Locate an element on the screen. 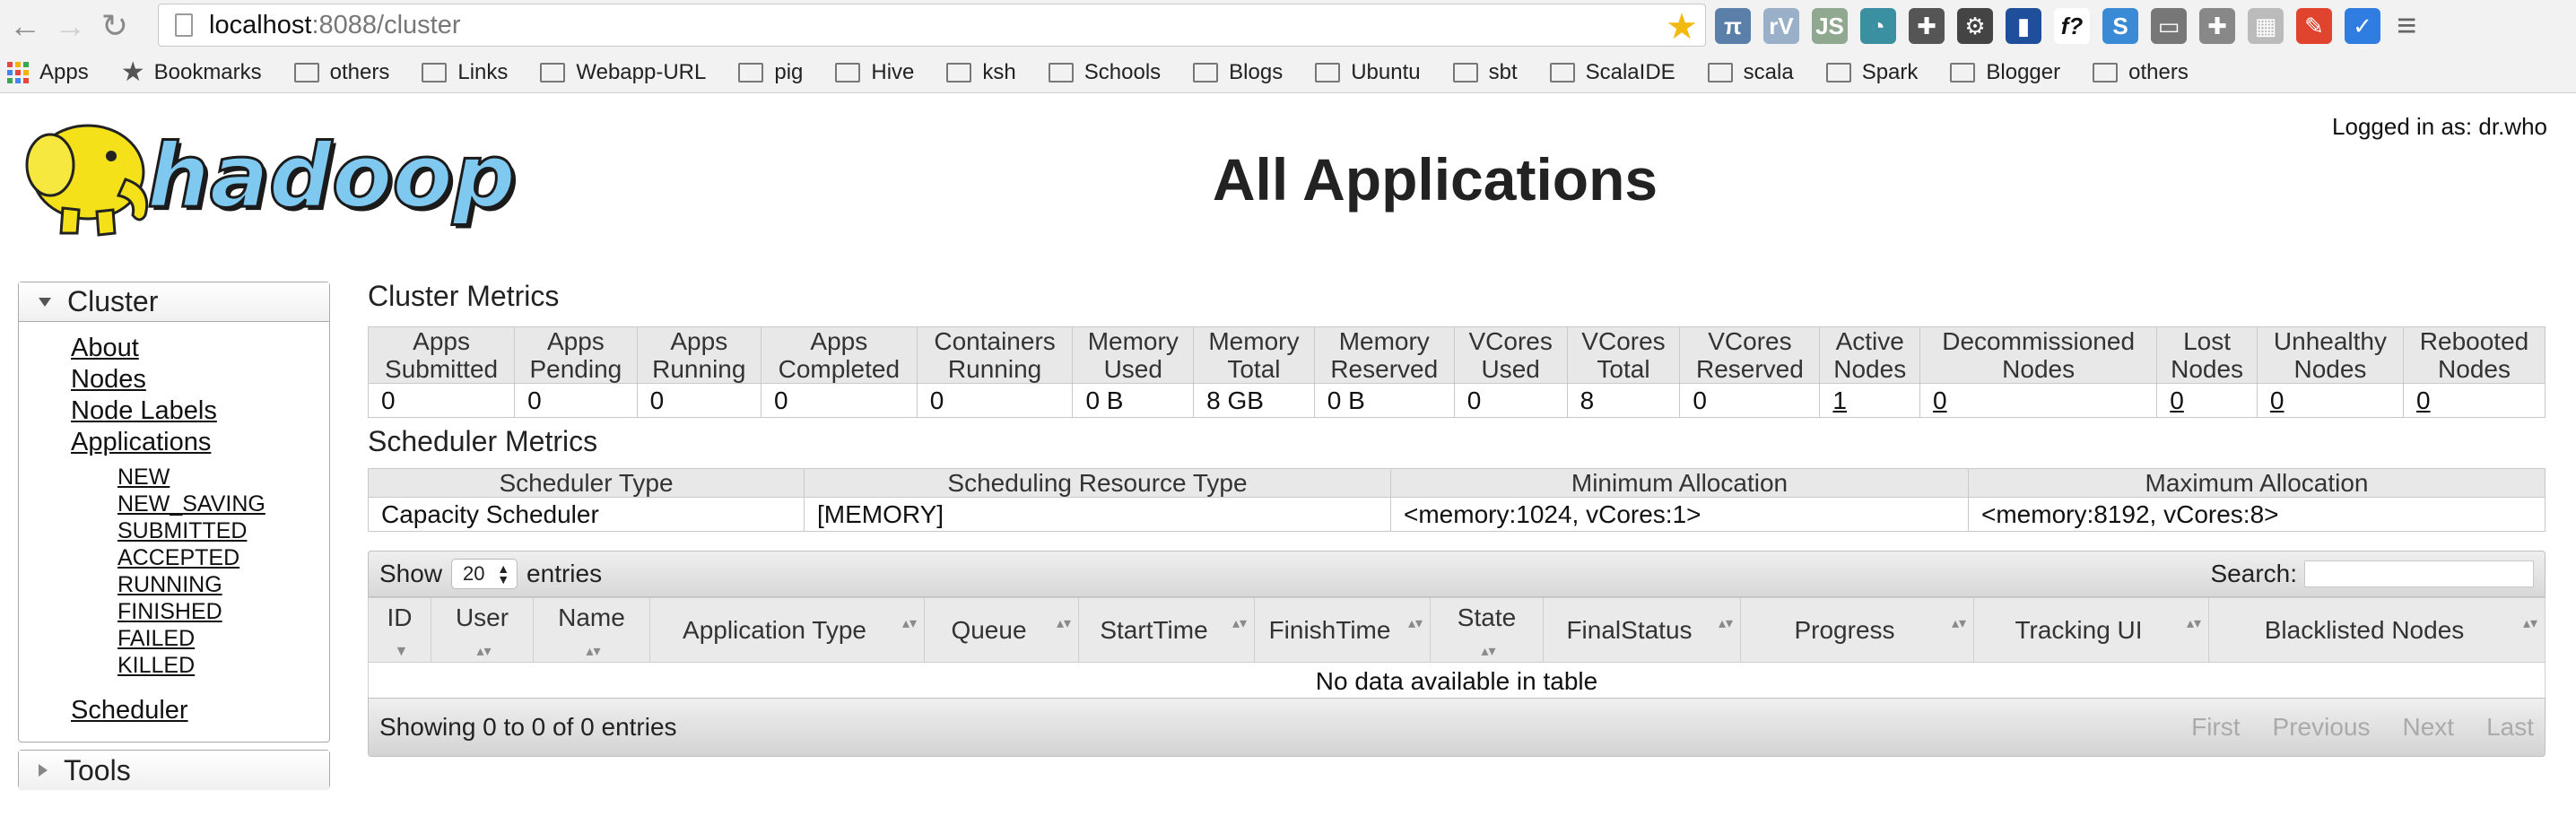 The width and height of the screenshot is (2576, 825). bookmark-item: Hive is located at coordinates (874, 73).